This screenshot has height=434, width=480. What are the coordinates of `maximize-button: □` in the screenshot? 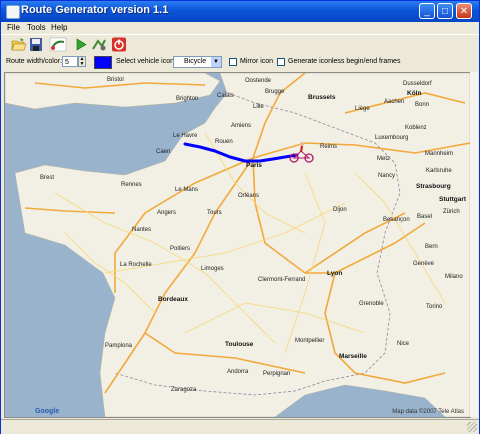 It's located at (445, 11).